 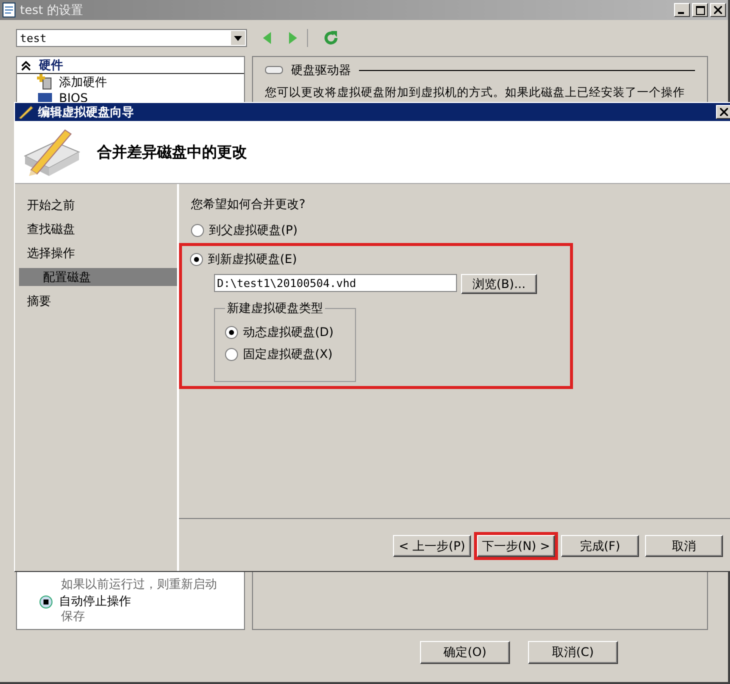 I want to click on window-title: test 的设置, so click(x=51, y=10).